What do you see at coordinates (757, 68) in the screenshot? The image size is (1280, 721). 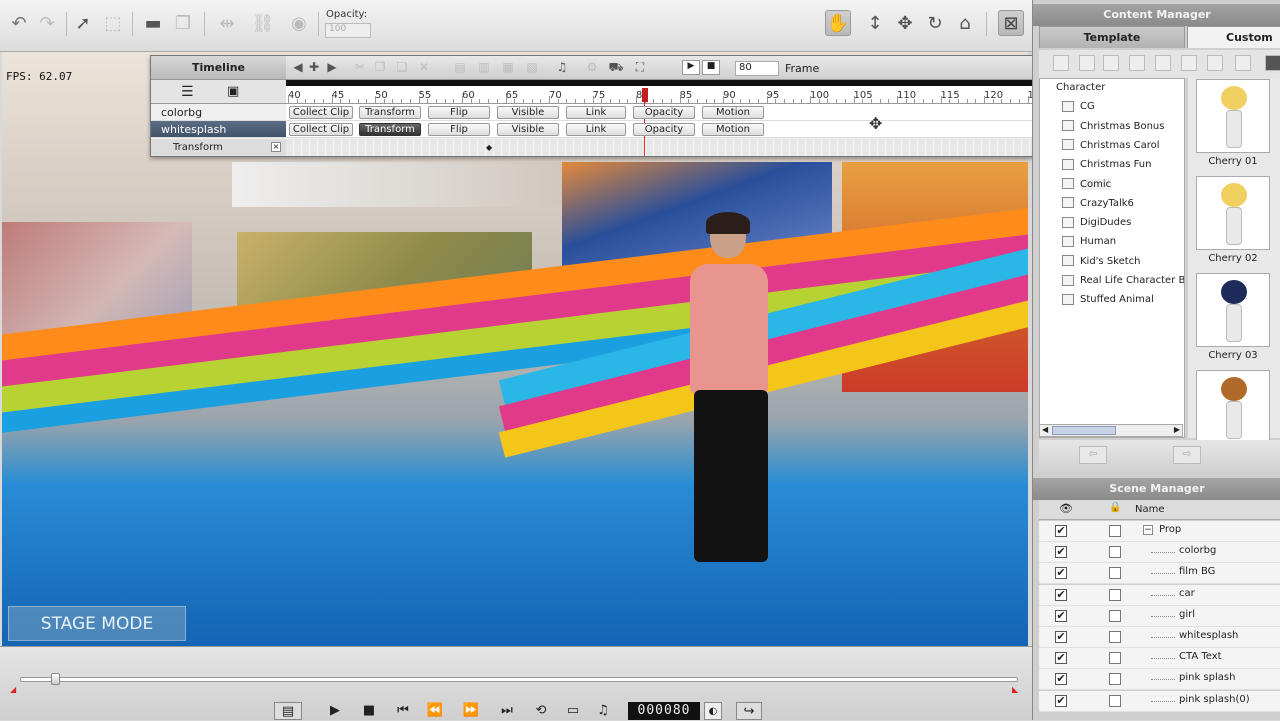 I see `frame-input: 80` at bounding box center [757, 68].